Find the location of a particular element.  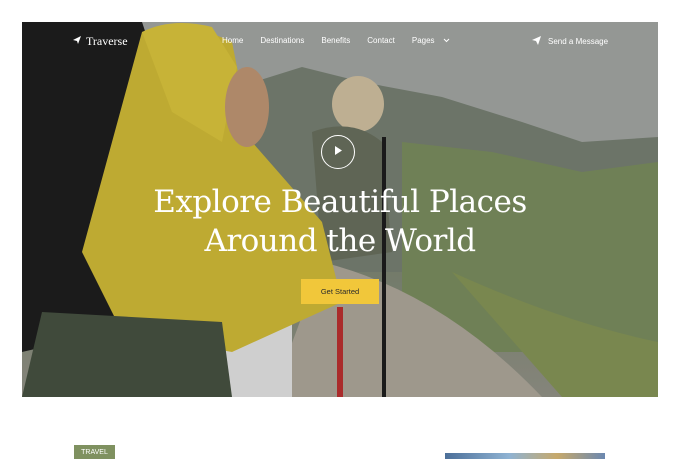

hero-headline-line2: Around the World is located at coordinates (340, 241).